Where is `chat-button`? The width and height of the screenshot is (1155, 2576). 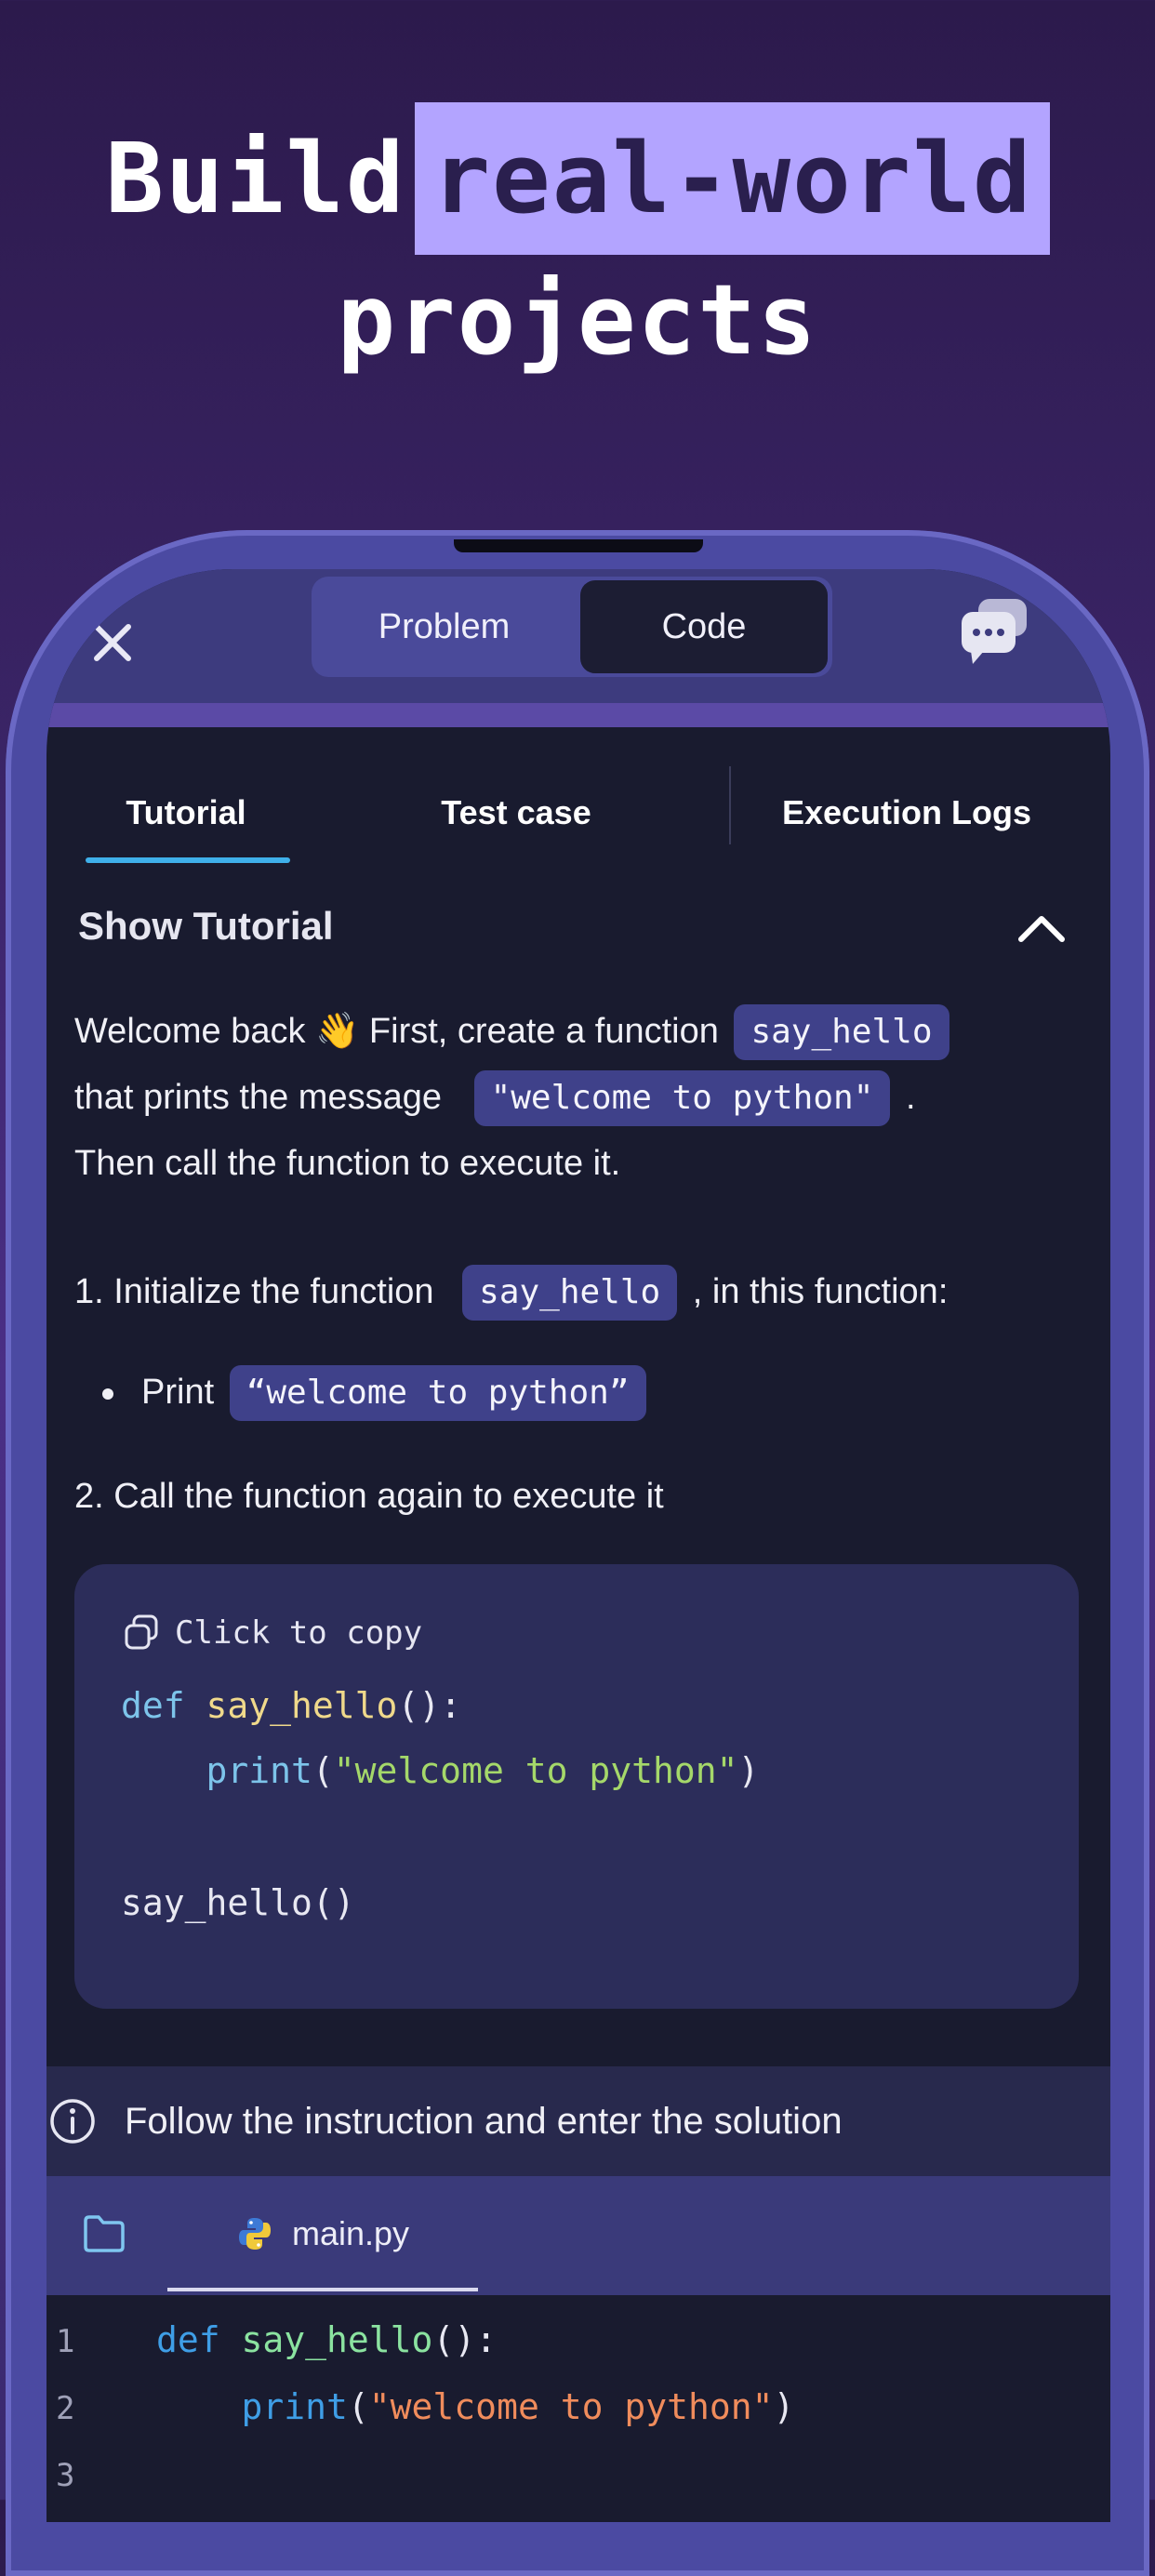
chat-button is located at coordinates (1000, 634).